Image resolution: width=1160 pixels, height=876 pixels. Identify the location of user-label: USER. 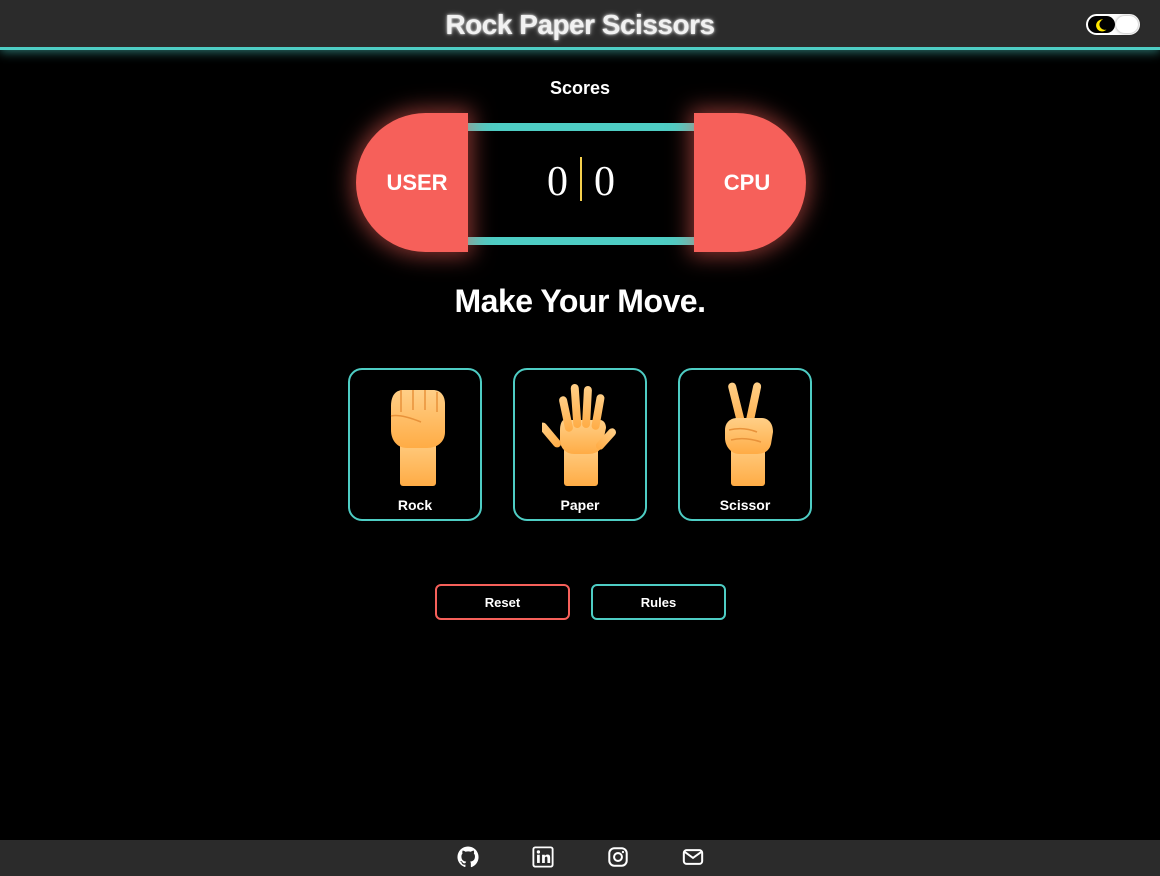
(412, 182).